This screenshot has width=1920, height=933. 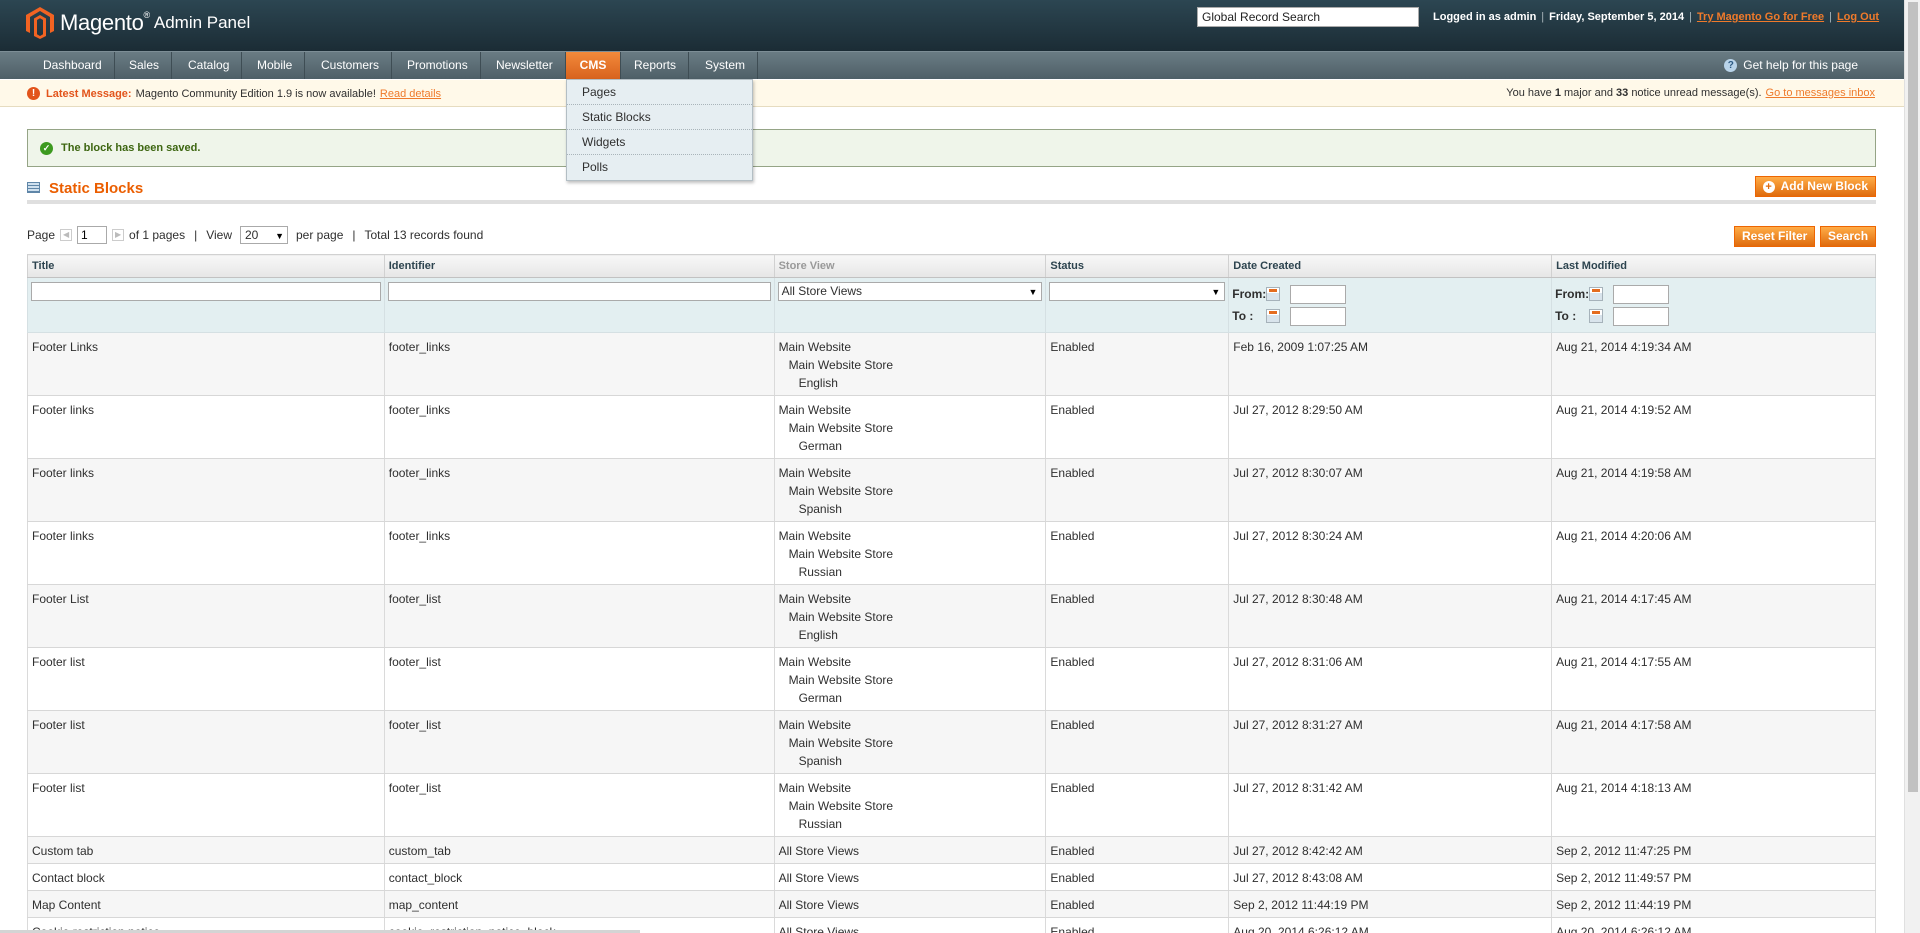 What do you see at coordinates (1572, 294) in the screenshot?
I see `modified-from-label: From:` at bounding box center [1572, 294].